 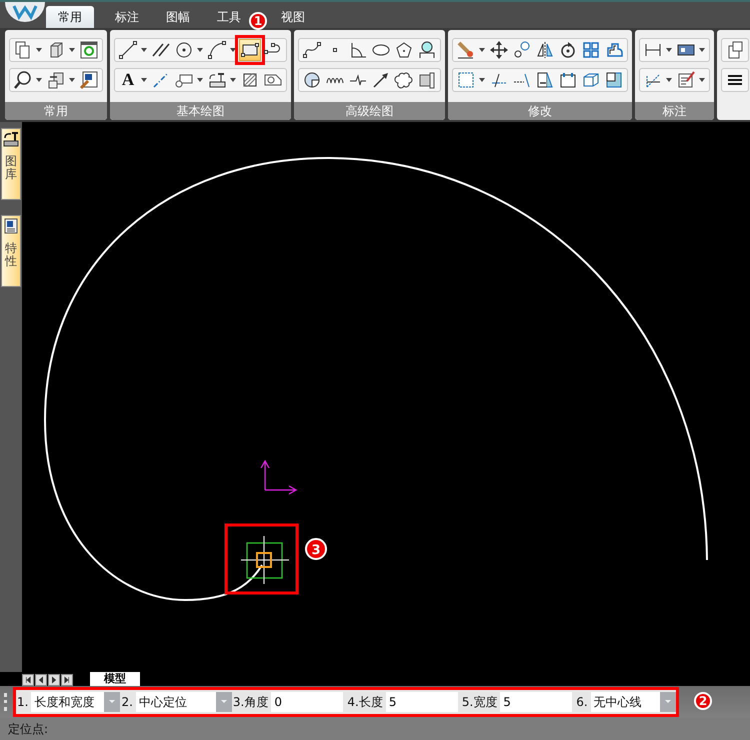 I want to click on wave-icon, so click(x=335, y=80).